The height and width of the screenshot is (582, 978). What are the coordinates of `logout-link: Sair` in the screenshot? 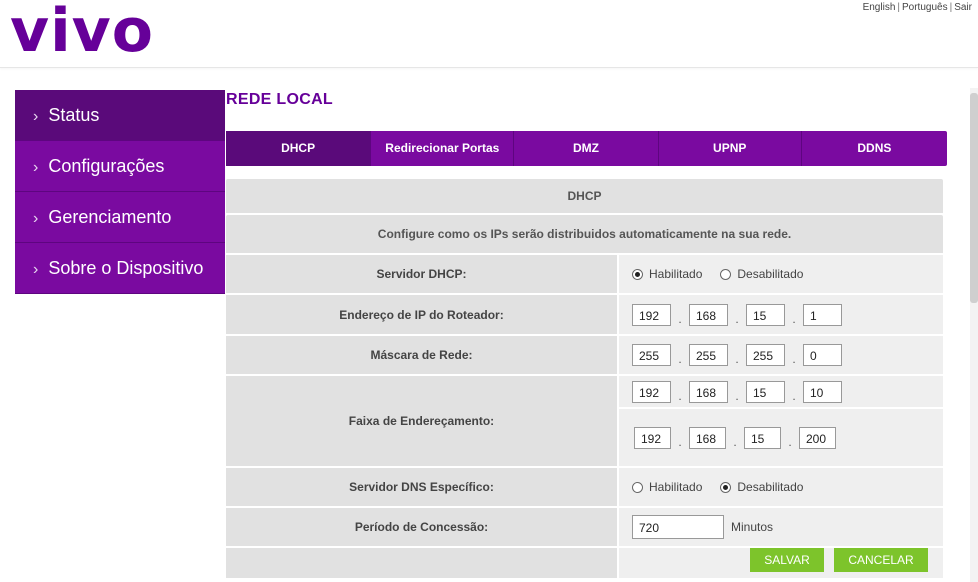 It's located at (963, 7).